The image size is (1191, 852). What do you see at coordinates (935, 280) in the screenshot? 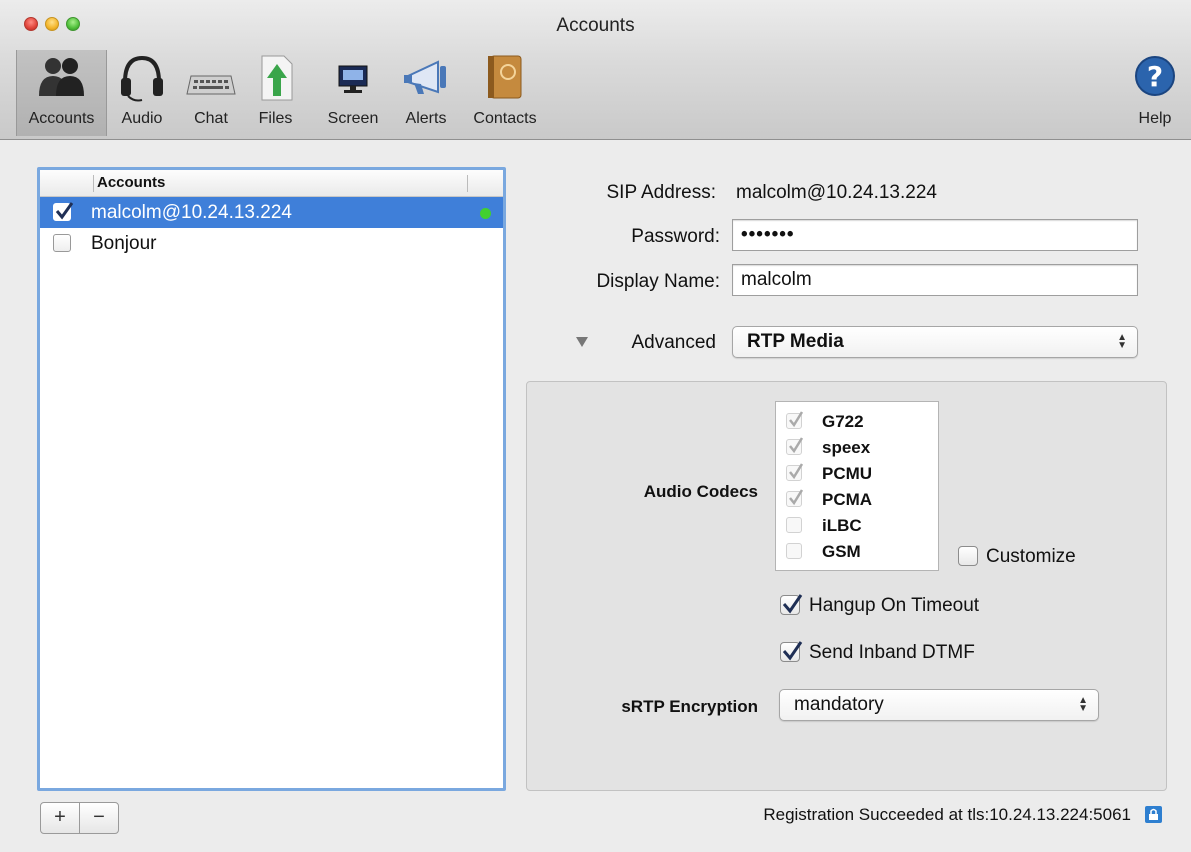
I see `display-name-field: malcolm` at bounding box center [935, 280].